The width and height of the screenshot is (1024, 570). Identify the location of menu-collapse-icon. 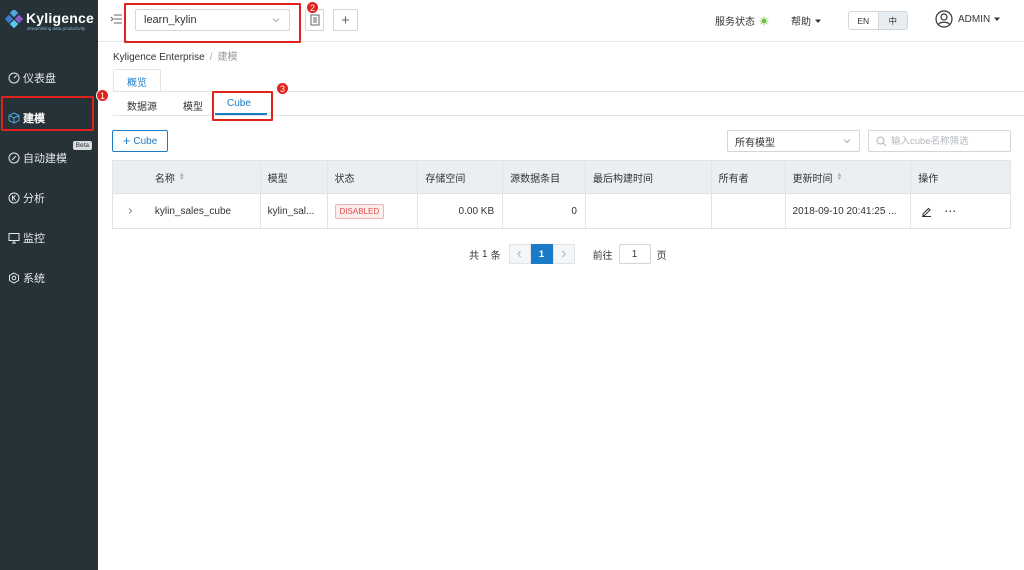
(117, 19).